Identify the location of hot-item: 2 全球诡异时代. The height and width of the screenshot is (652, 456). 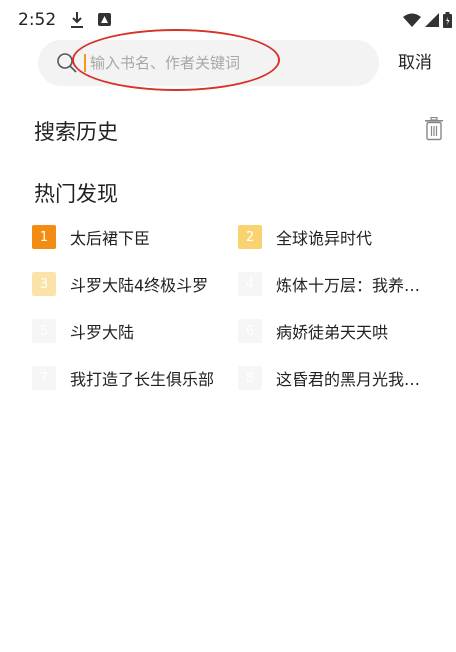
(337, 237).